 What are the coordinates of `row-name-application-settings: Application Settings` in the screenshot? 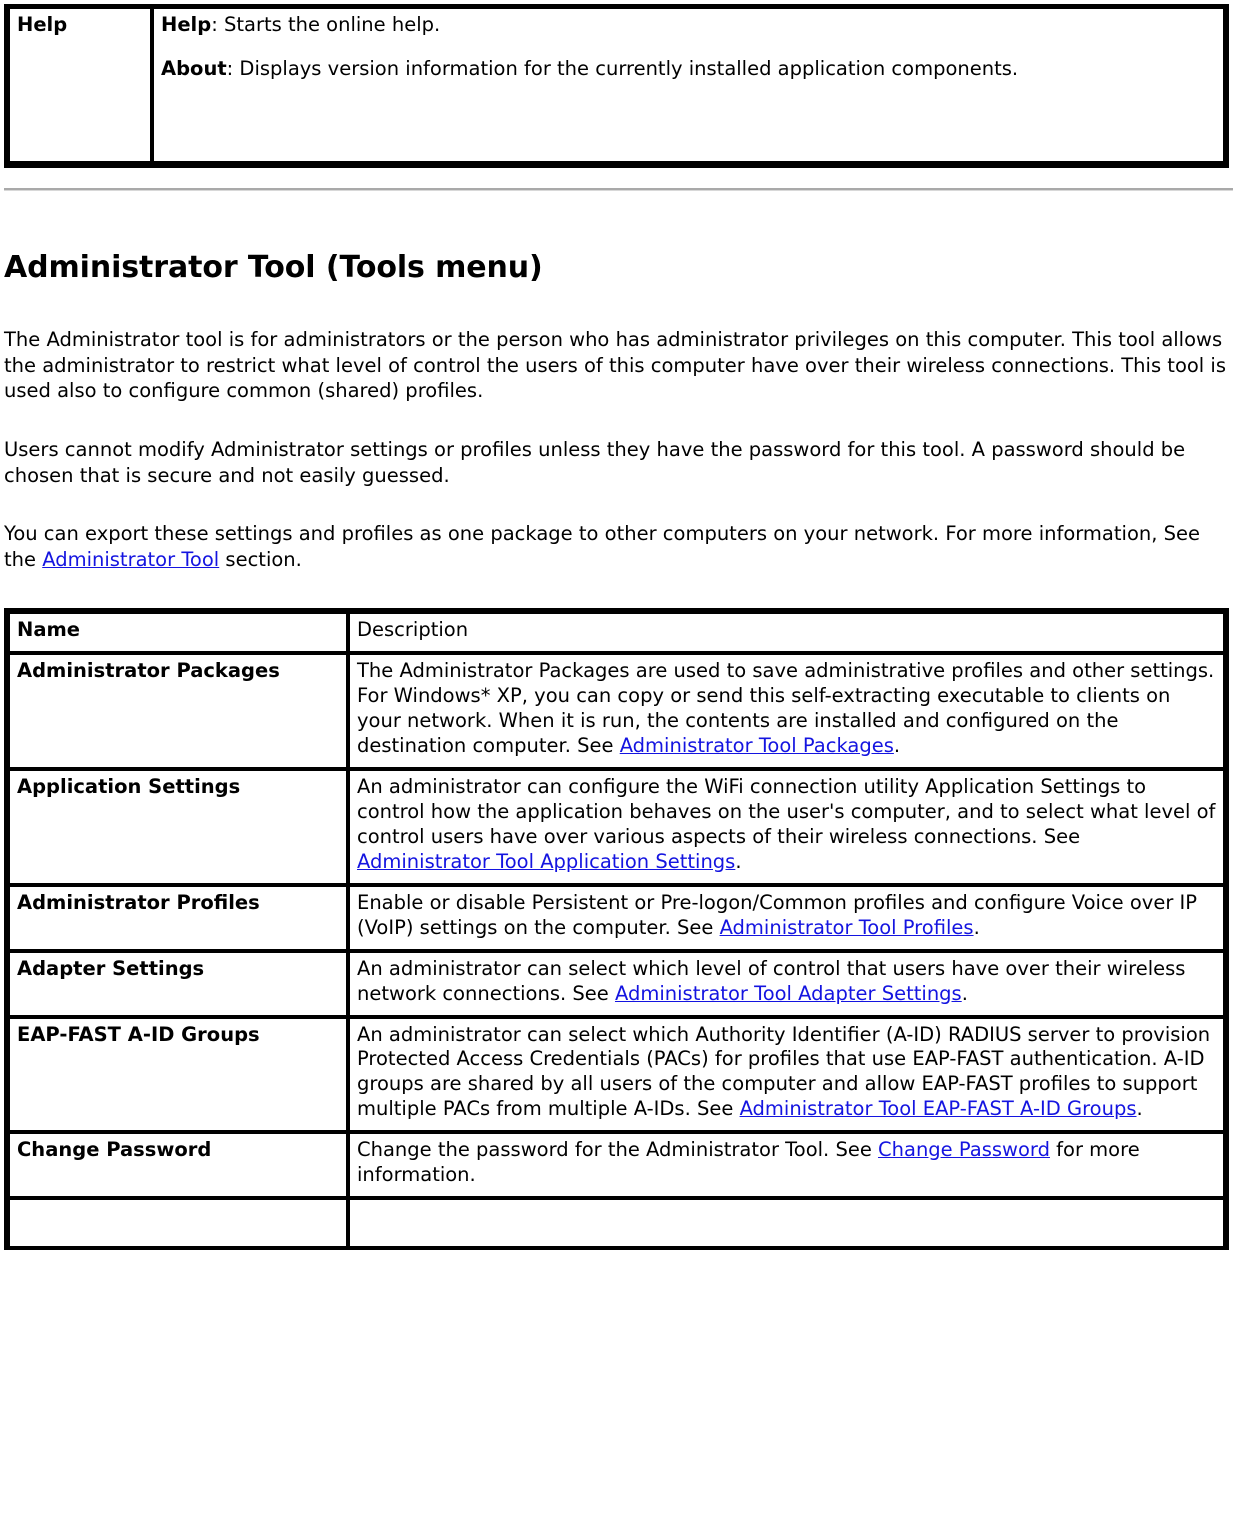 It's located at (178, 826).